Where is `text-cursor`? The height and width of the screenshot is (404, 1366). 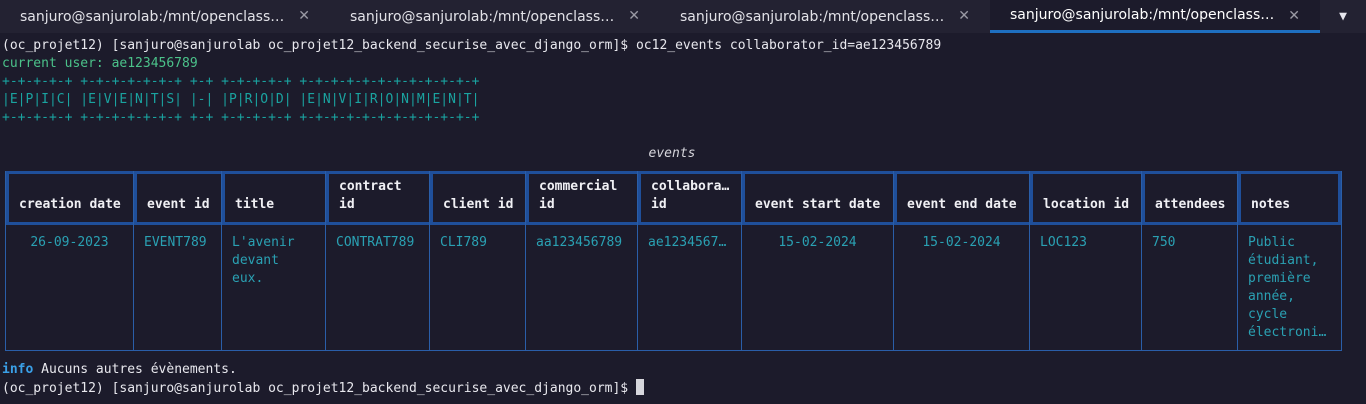
text-cursor is located at coordinates (639, 387).